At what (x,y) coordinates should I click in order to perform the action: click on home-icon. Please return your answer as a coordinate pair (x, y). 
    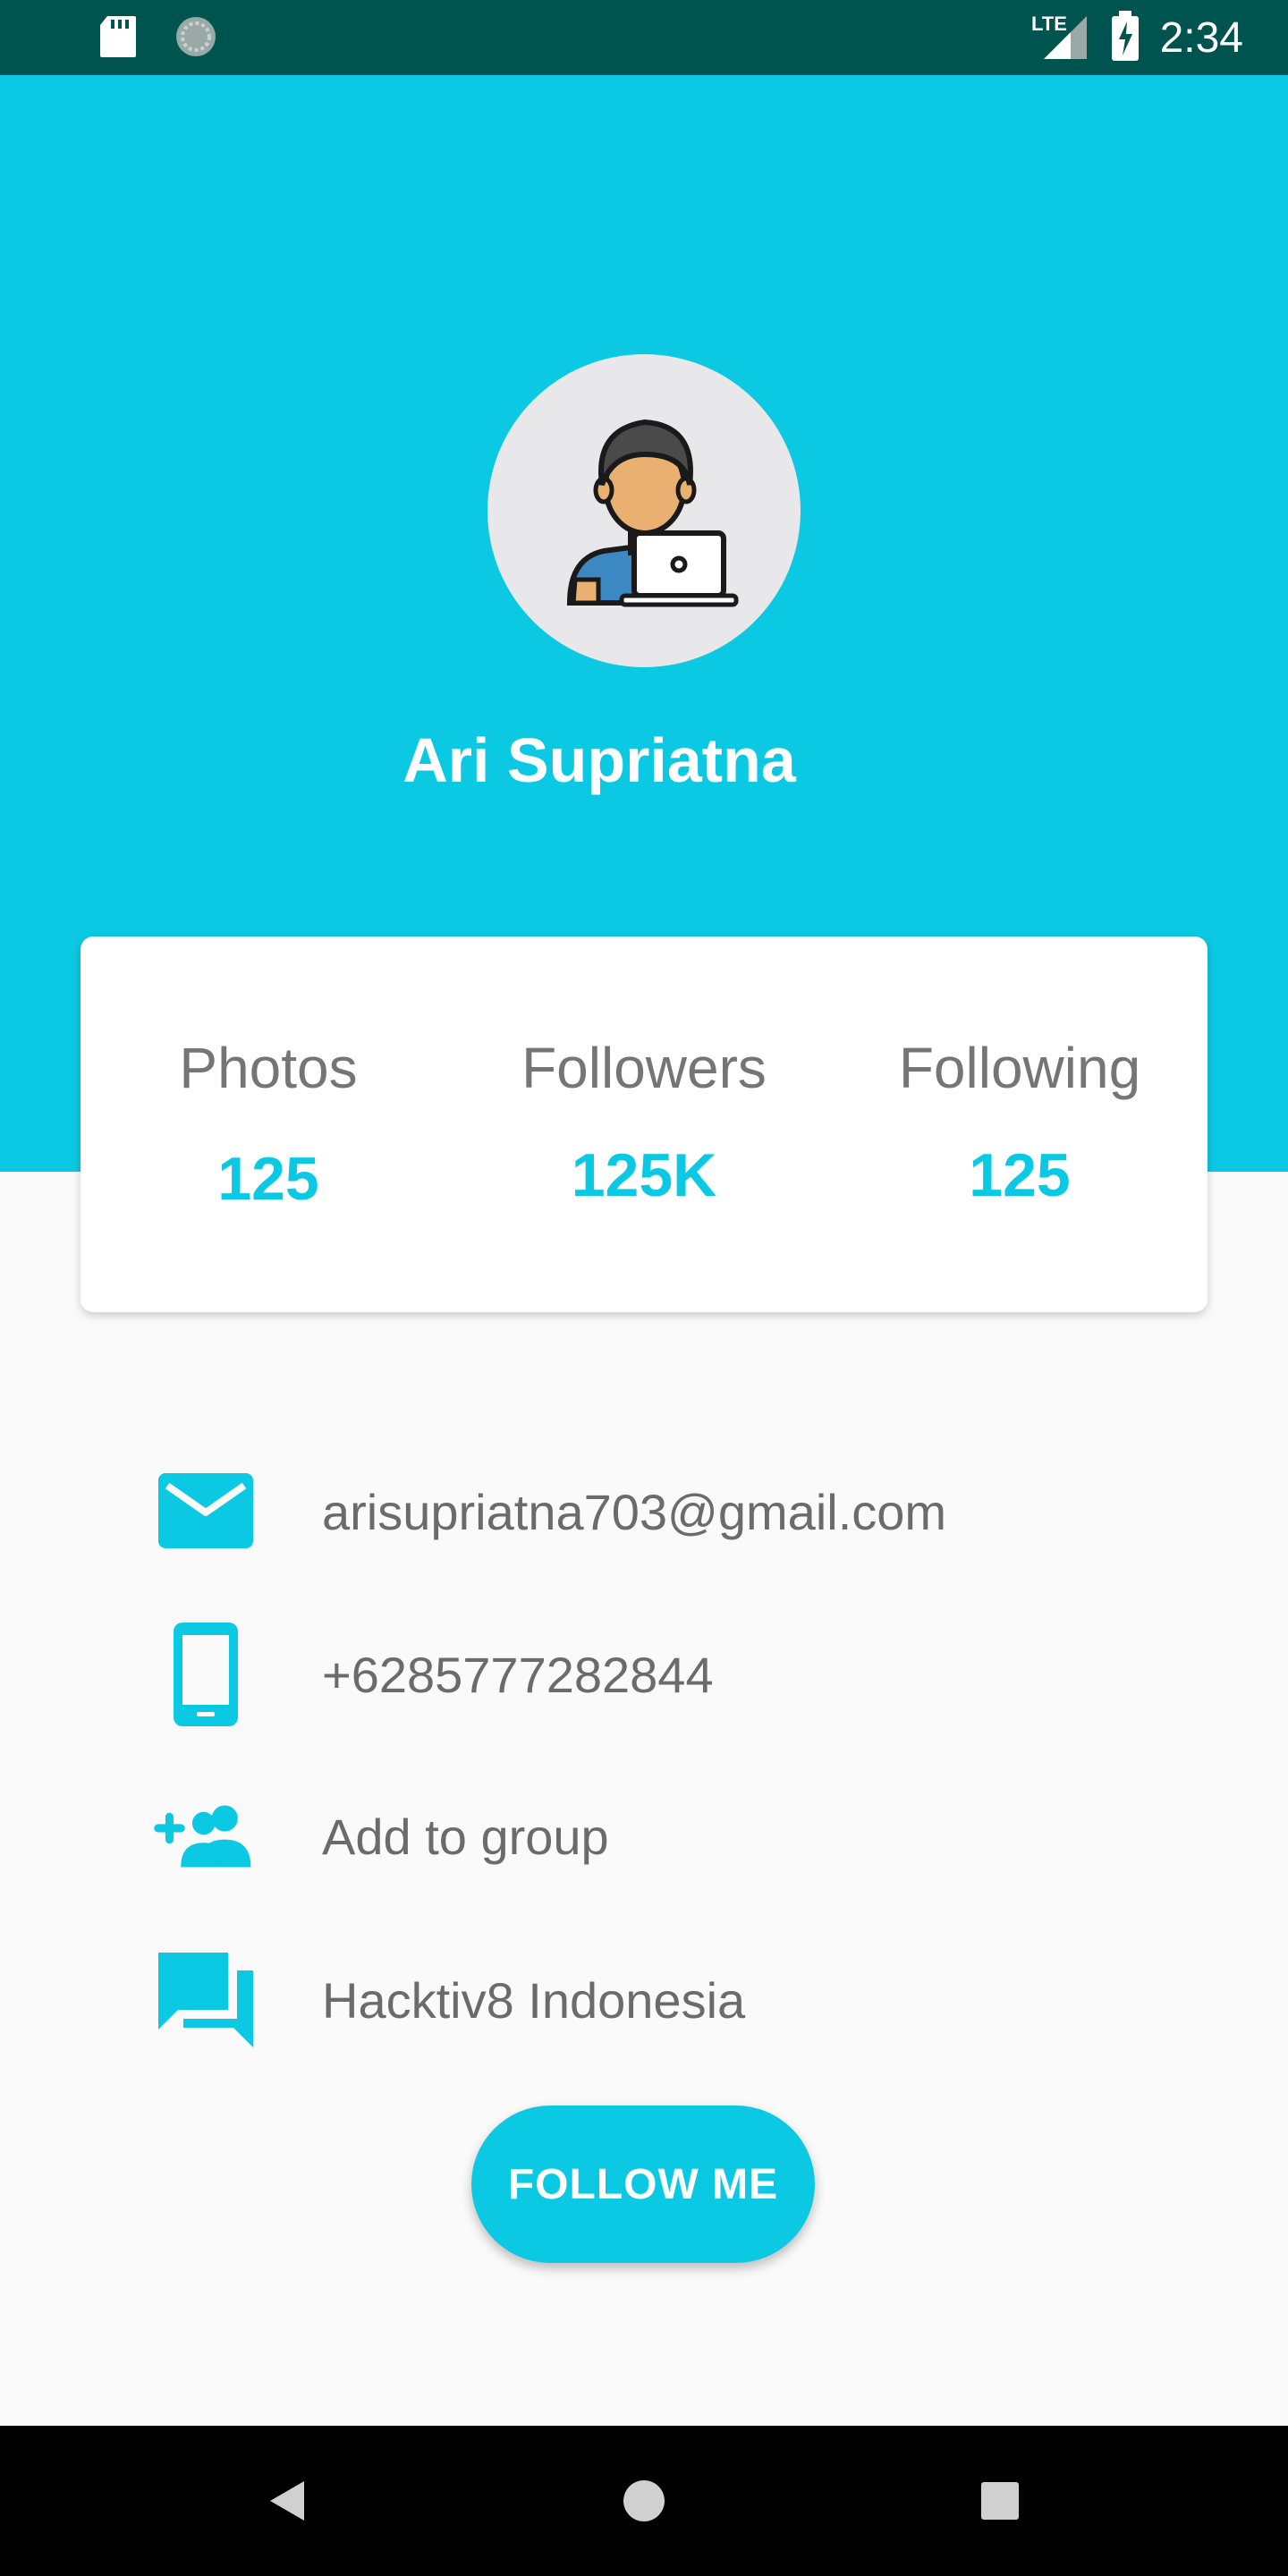
    Looking at the image, I should click on (644, 2501).